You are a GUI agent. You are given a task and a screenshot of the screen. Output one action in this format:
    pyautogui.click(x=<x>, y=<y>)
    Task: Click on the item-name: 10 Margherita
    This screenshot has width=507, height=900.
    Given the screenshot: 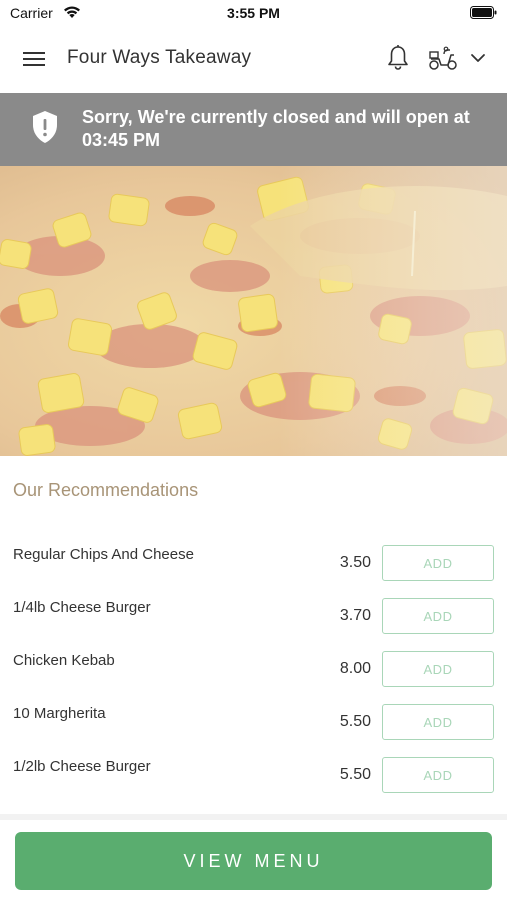 What is the action you would take?
    pyautogui.click(x=59, y=713)
    